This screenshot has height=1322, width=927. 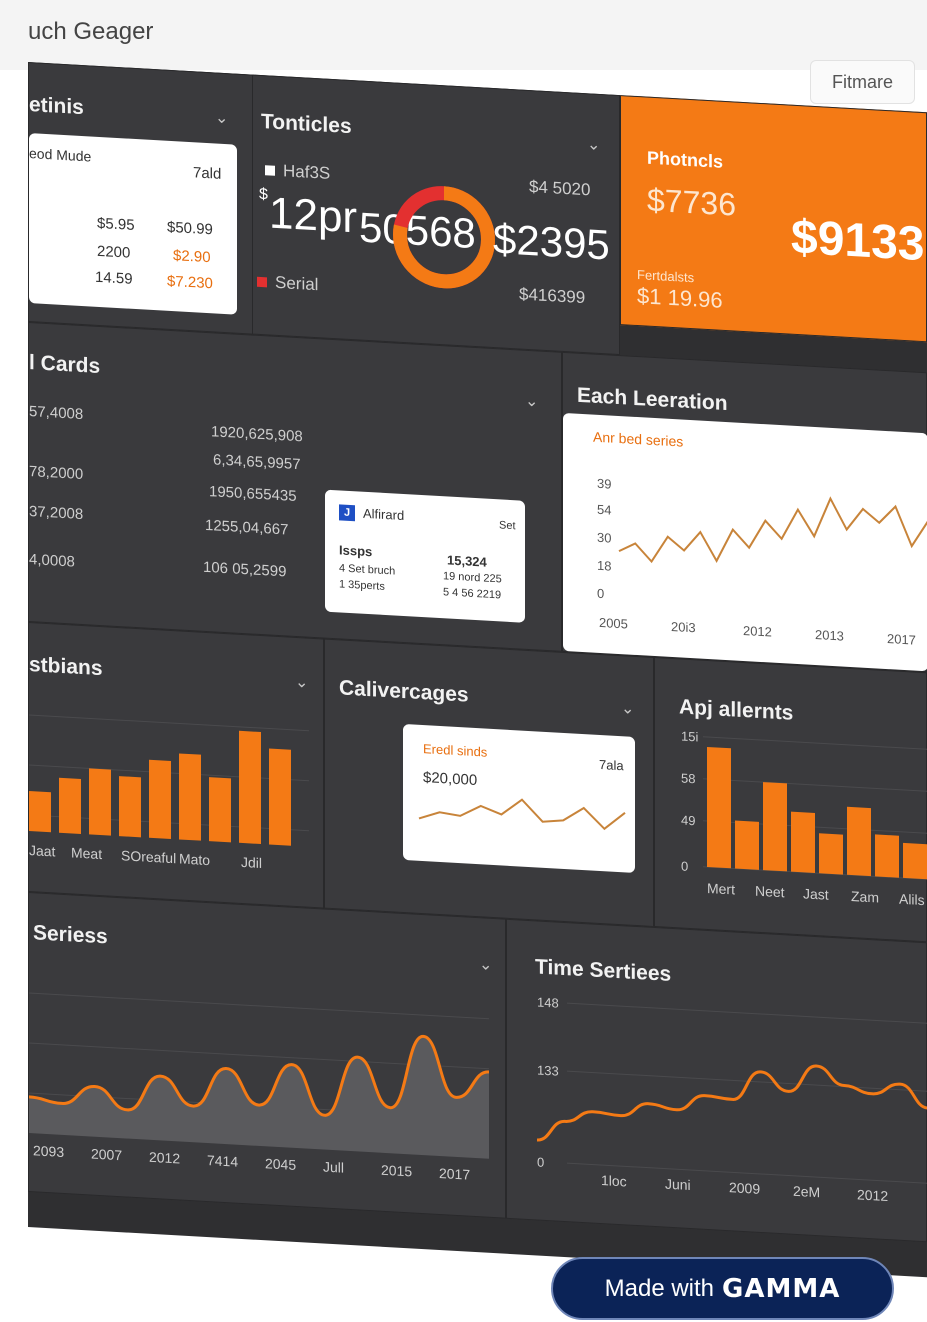 I want to click on calivercages-card: Eredl sinds 7ala $20,000, so click(x=519, y=798).